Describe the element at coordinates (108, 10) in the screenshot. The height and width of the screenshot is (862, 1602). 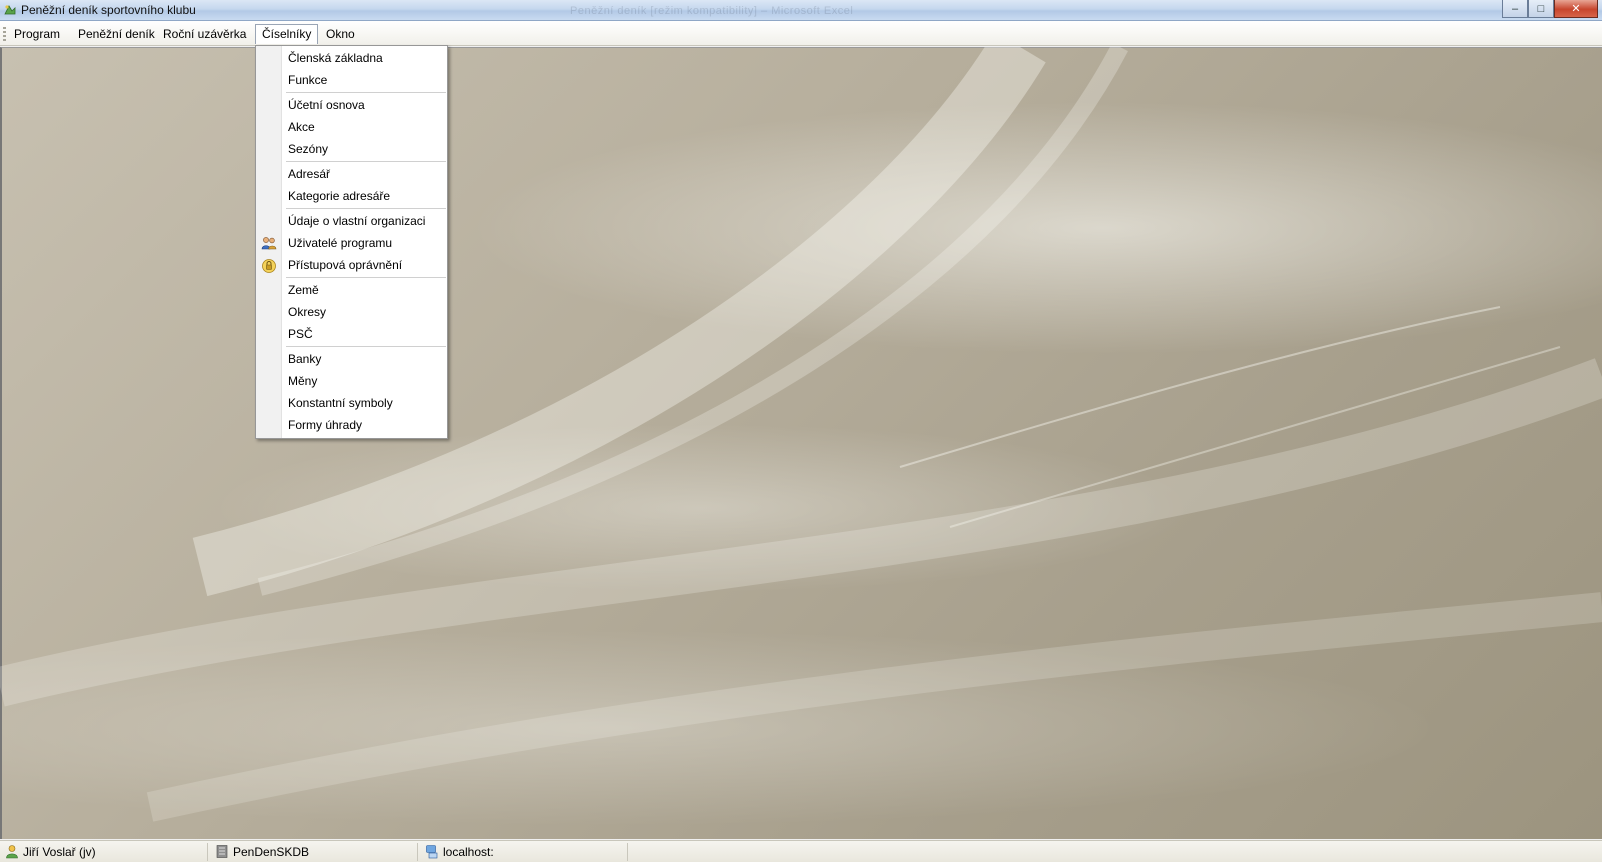
I see `window-title: Peněžní deník sportovního klubu` at that location.